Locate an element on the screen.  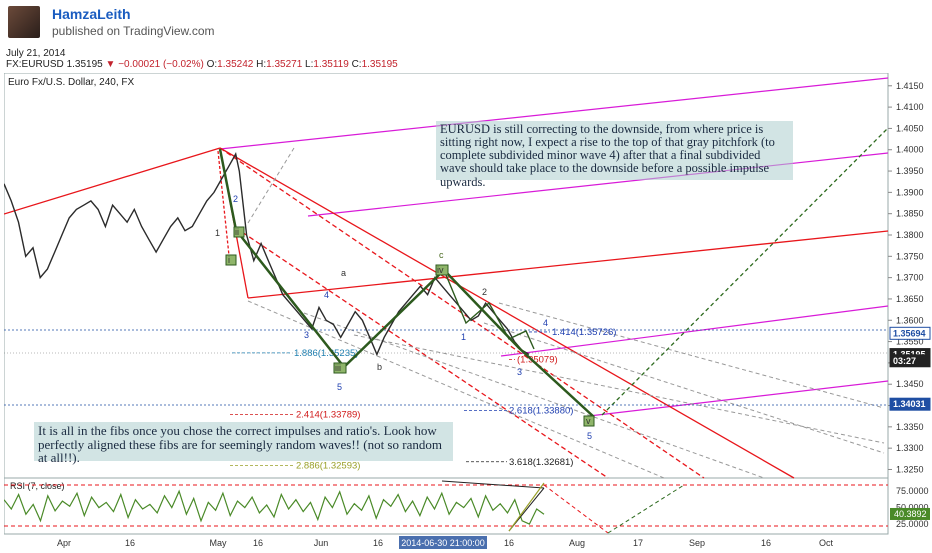
down-arrow-icon: ▼ is located at coordinates (110, 64).